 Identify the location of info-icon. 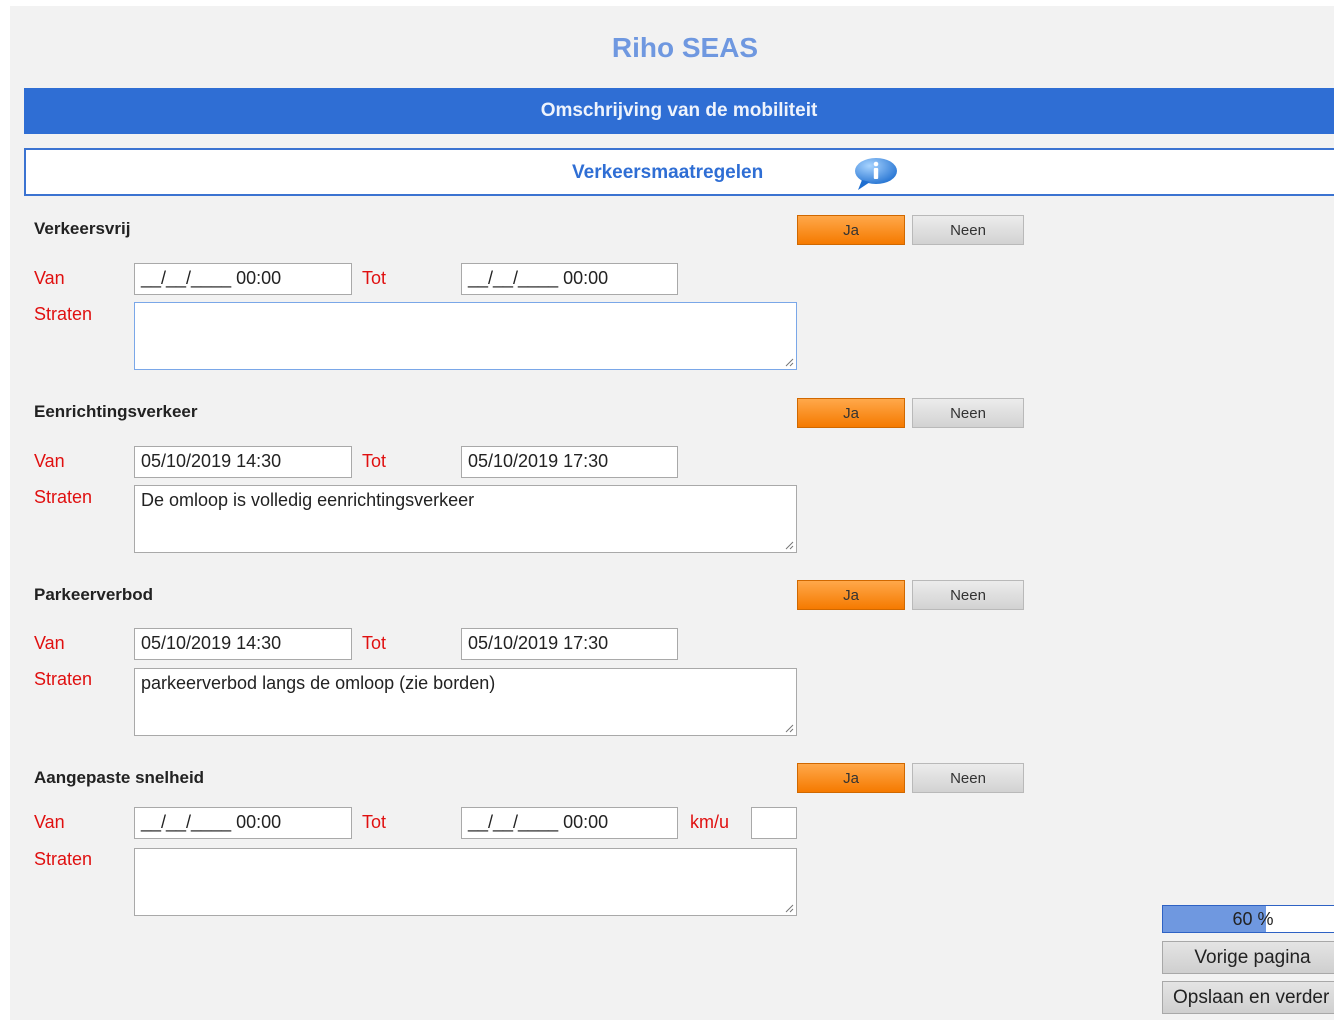
(876, 174).